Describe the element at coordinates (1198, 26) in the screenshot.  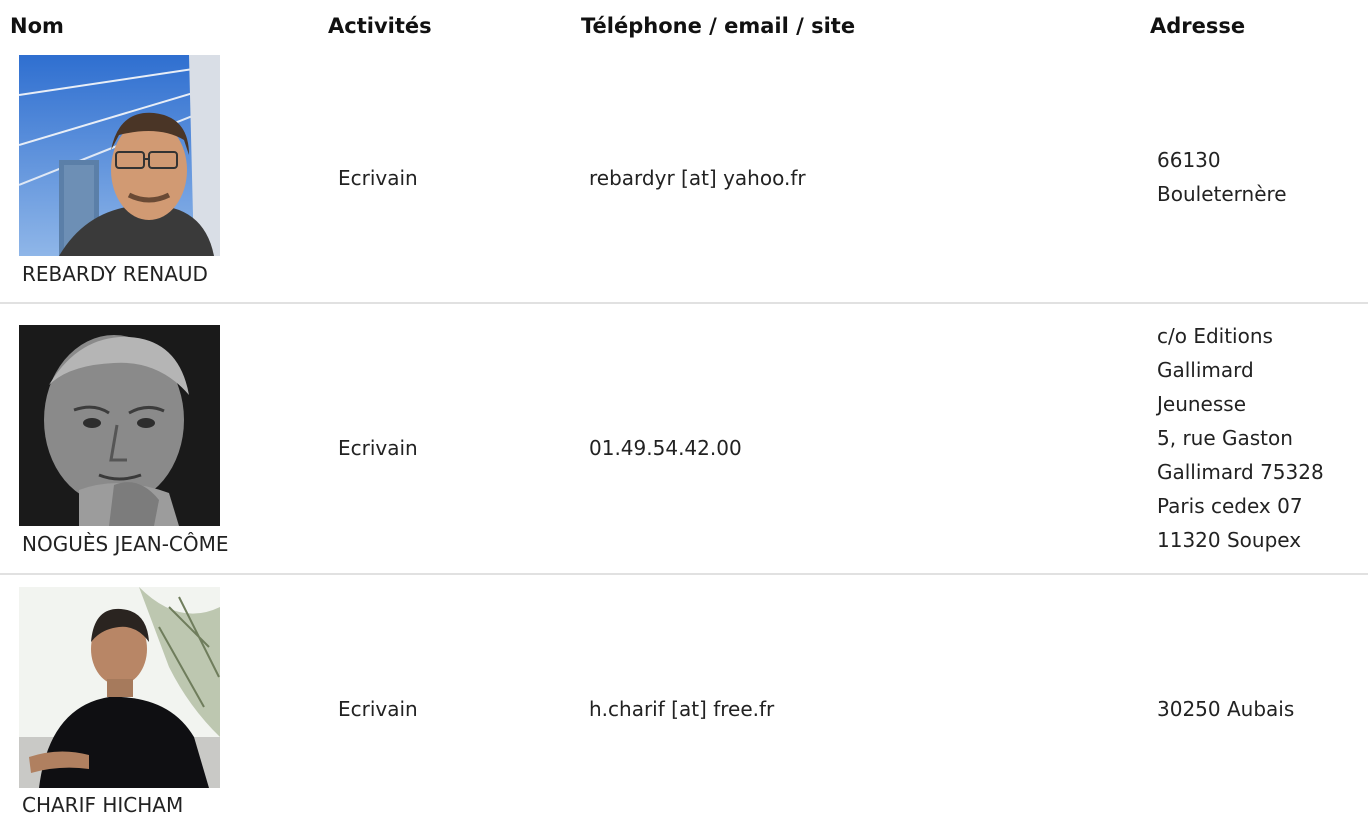
I see `column-header-adresse: Adresse` at that location.